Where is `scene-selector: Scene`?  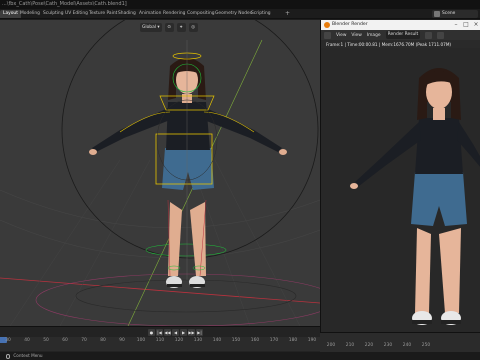
scene-selector: Scene is located at coordinates (455, 14).